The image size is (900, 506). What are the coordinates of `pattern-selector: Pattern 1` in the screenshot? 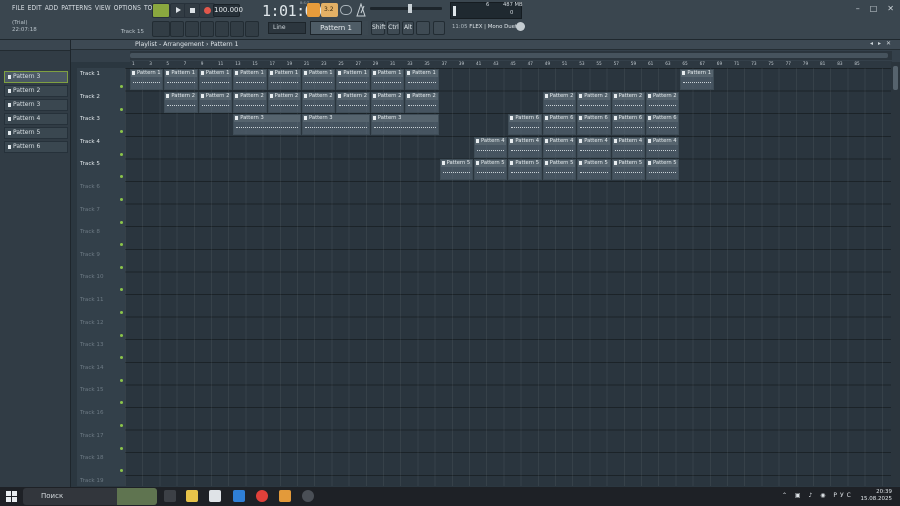 It's located at (336, 28).